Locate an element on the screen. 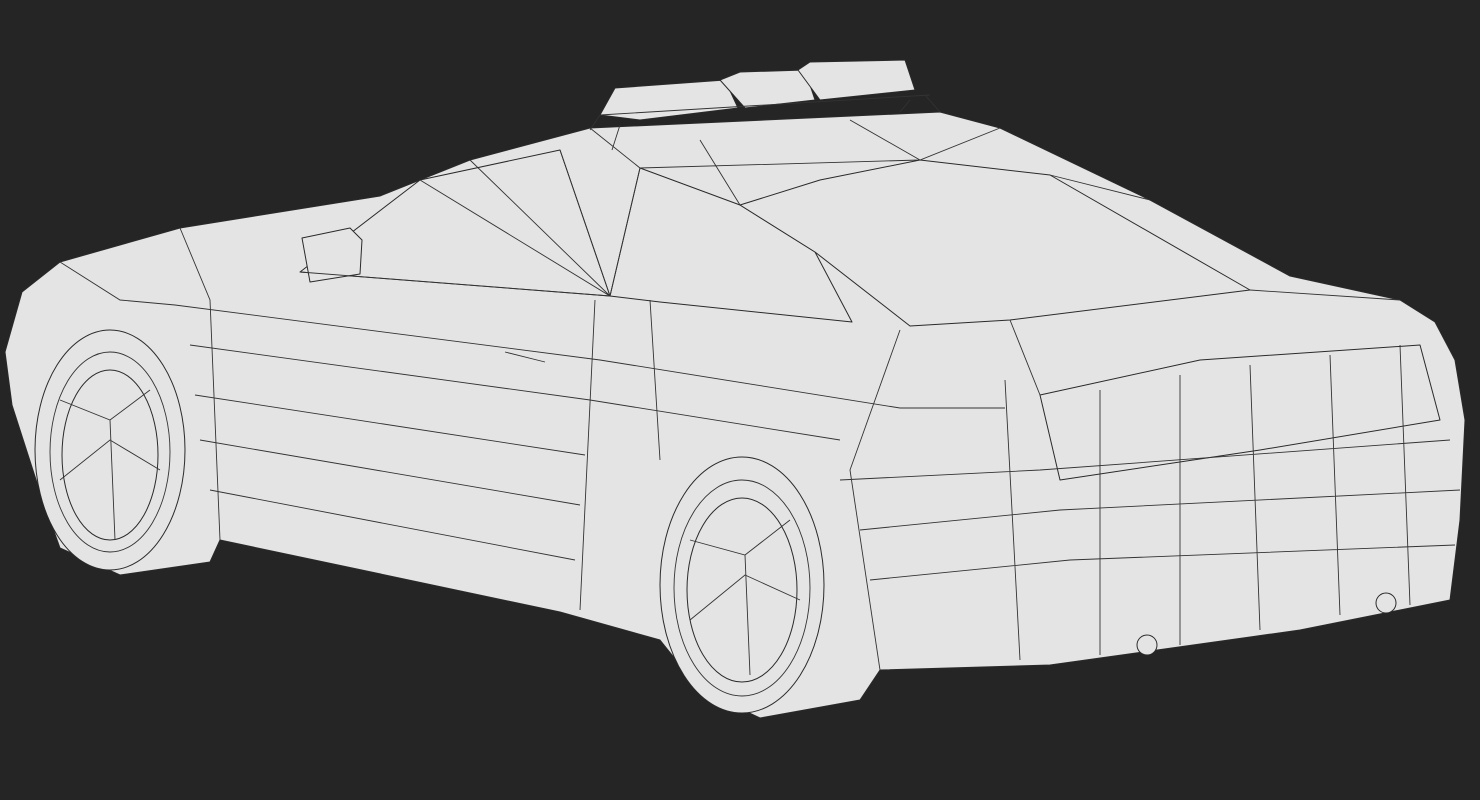 This screenshot has height=800, width=1480. rear-wheel is located at coordinates (742, 585).